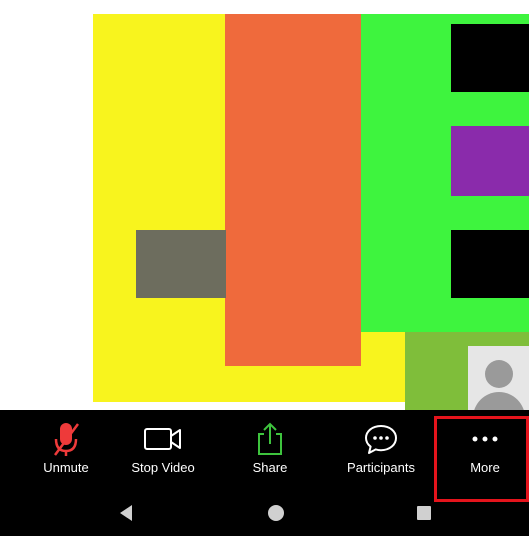  I want to click on nav-recents-button, so click(424, 513).